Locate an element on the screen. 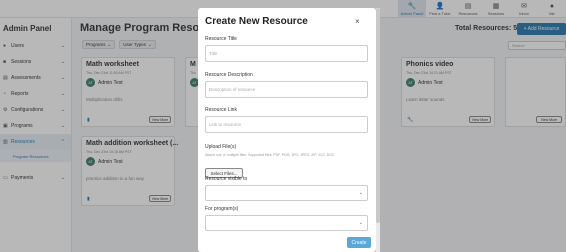  visible-to-select: ⌄ is located at coordinates (286, 193).